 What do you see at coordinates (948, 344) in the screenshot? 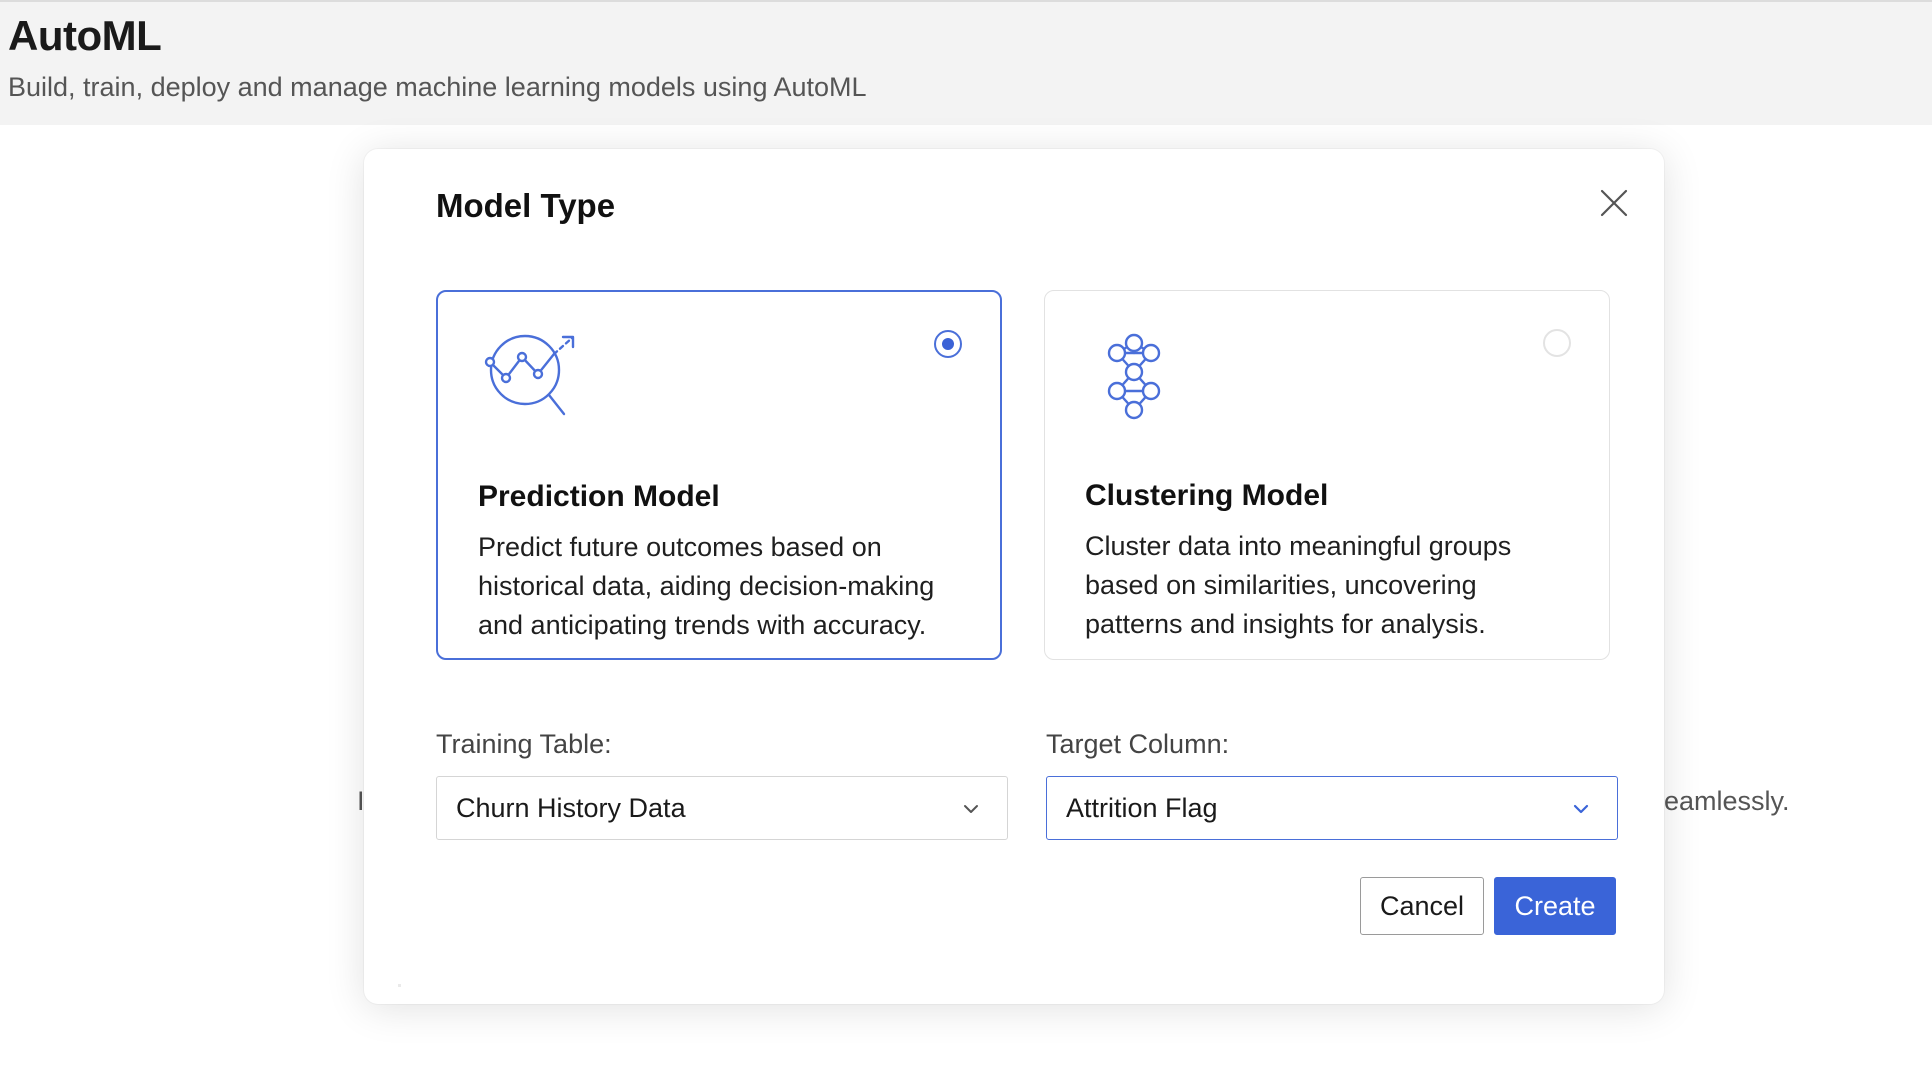
I see `prediction-model-radio` at bounding box center [948, 344].